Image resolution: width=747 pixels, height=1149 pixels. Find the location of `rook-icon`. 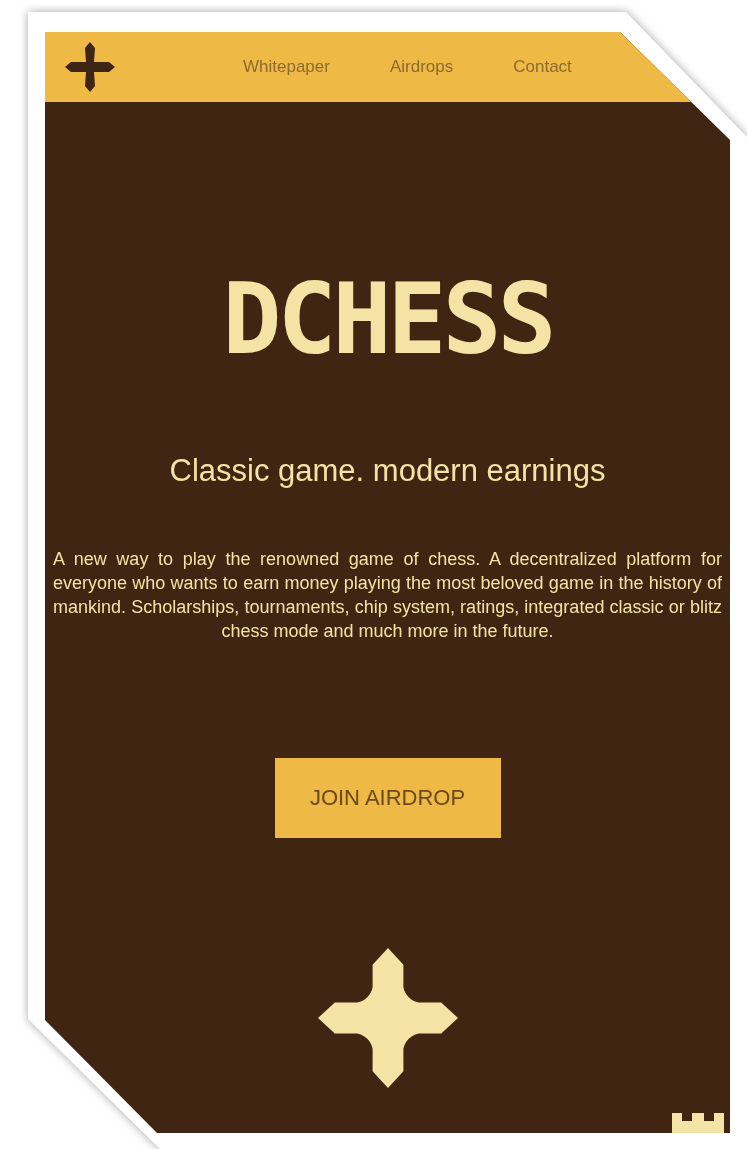

rook-icon is located at coordinates (698, 1123).